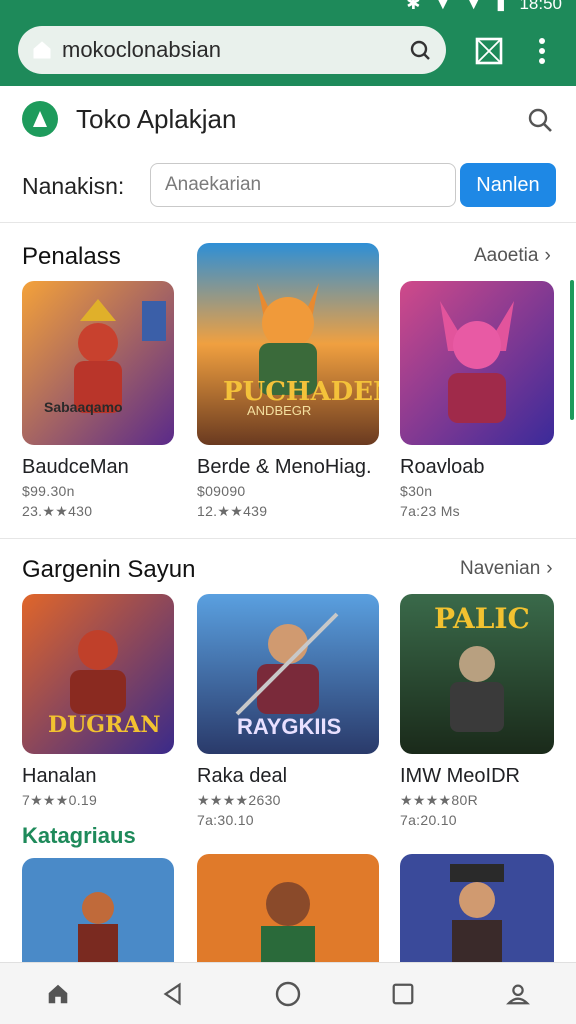  Describe the element at coordinates (413, 6) in the screenshot. I see `settings-status-icon: ✱` at that location.